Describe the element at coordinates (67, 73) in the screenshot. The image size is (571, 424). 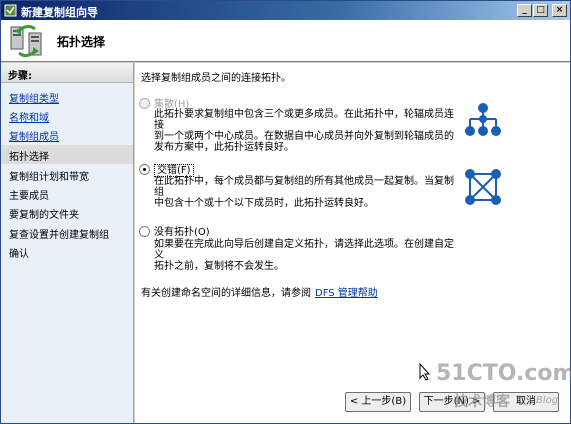
I see `steps-heading-bar: 步骤:` at that location.